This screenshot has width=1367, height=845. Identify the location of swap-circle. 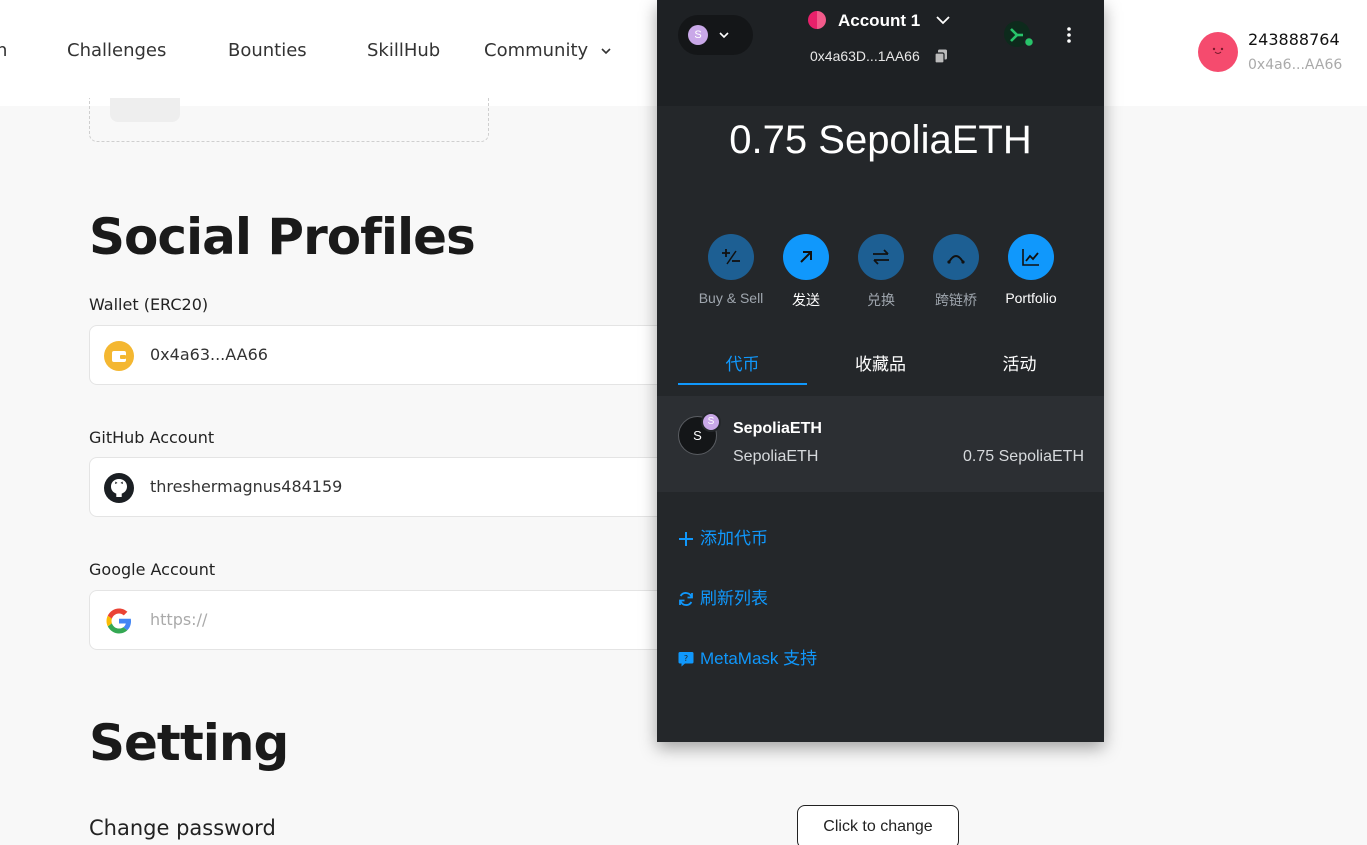
(881, 257).